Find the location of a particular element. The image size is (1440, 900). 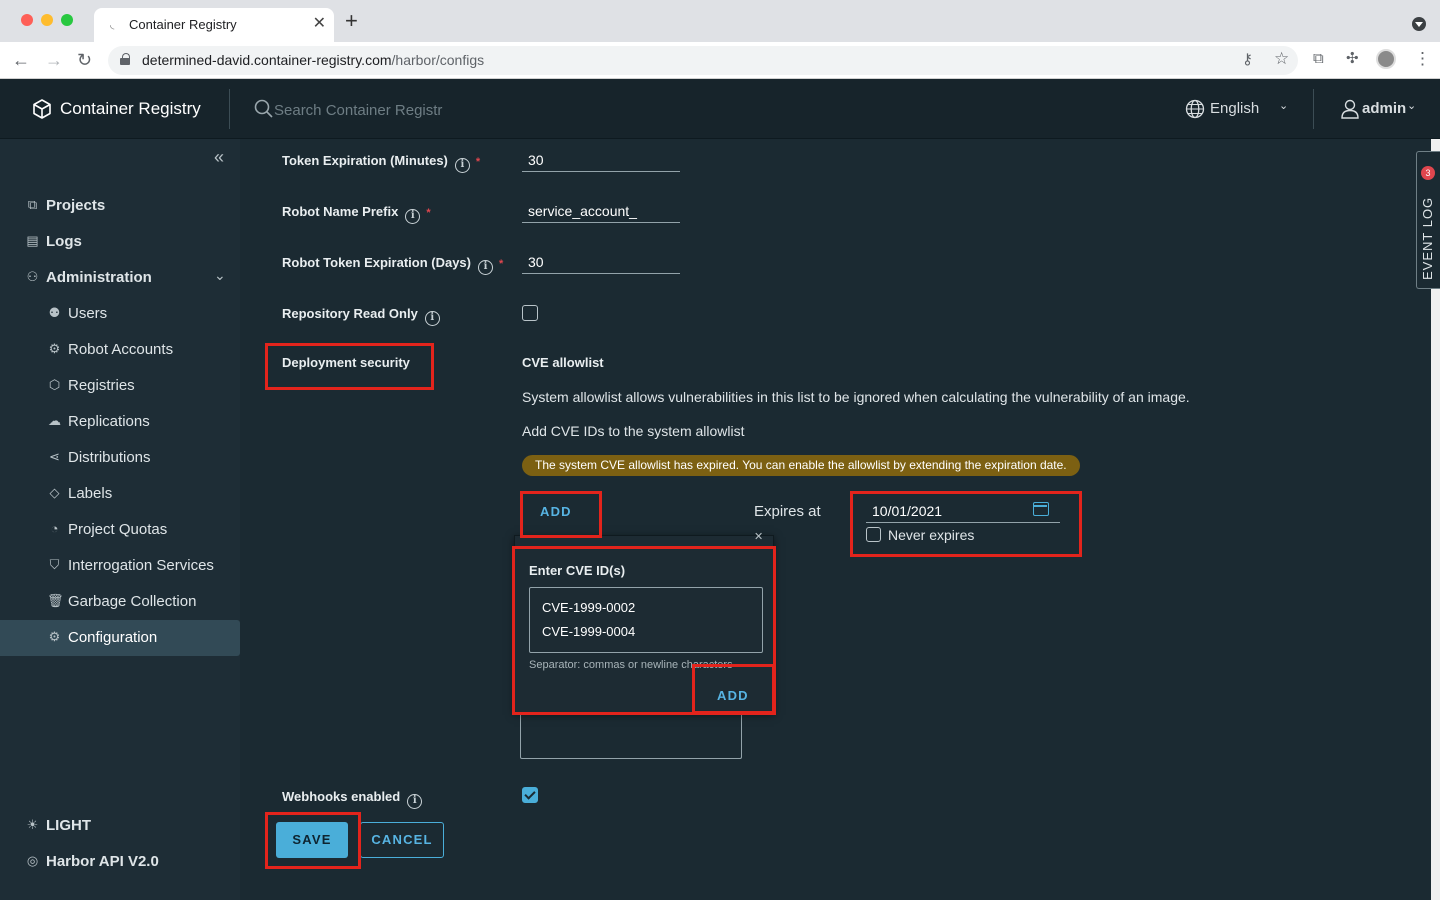

search-input is located at coordinates (394, 110).